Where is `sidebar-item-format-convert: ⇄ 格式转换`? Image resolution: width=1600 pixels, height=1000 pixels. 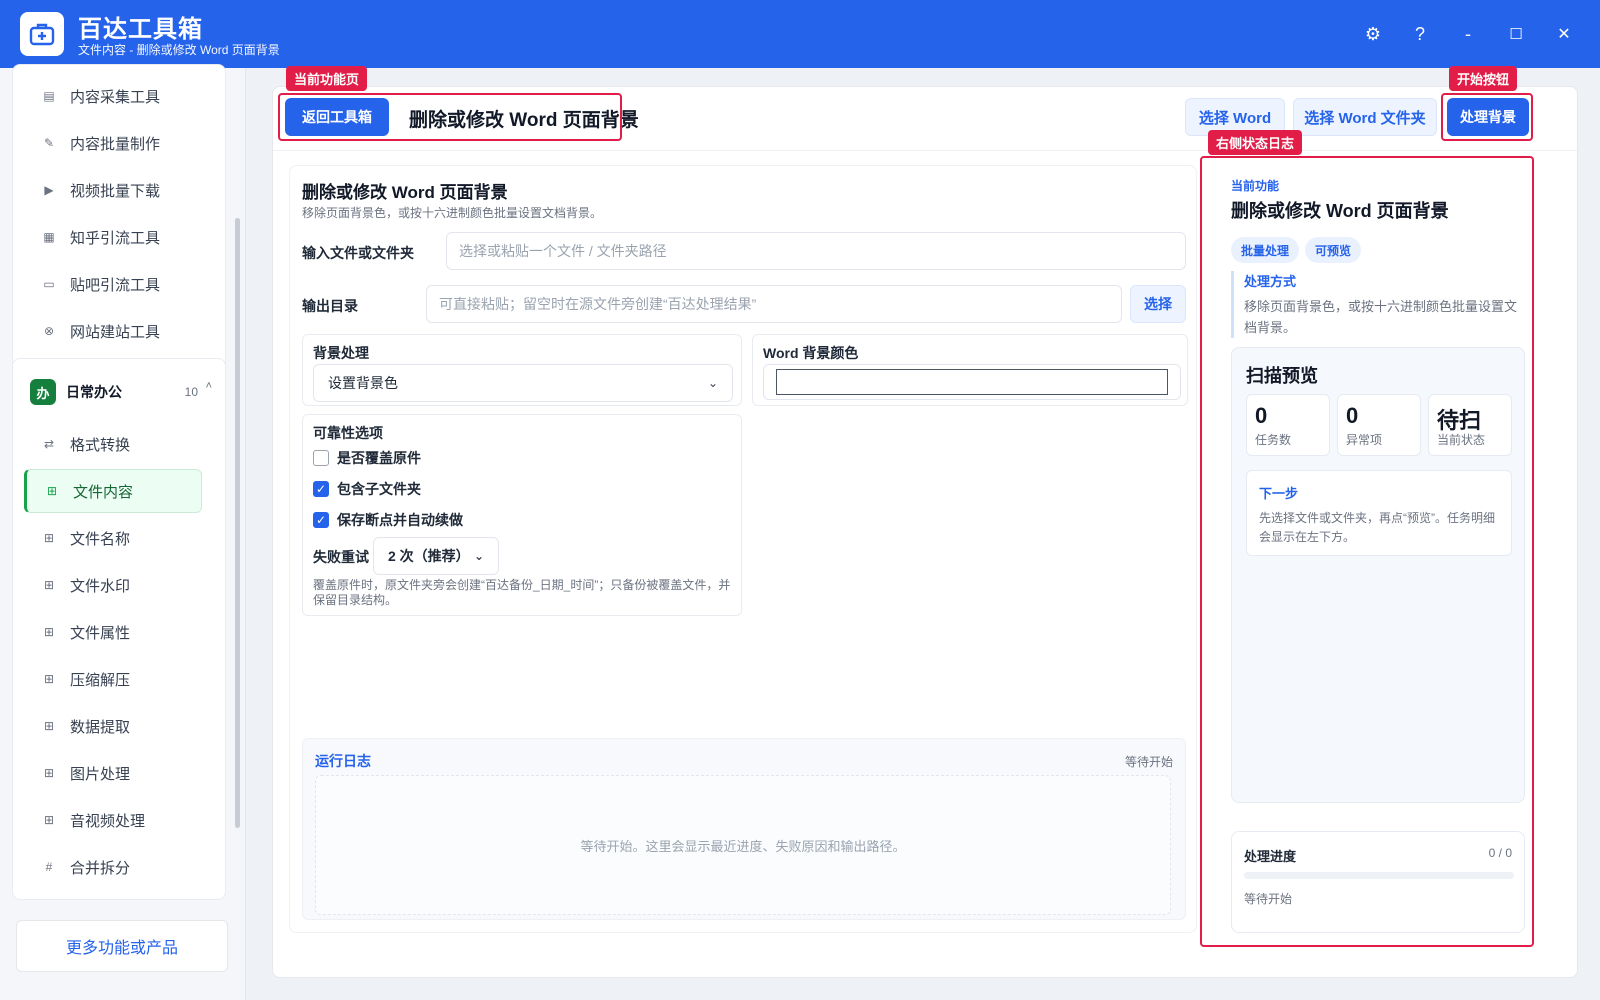 sidebar-item-format-convert: ⇄ 格式转换 is located at coordinates (113, 444).